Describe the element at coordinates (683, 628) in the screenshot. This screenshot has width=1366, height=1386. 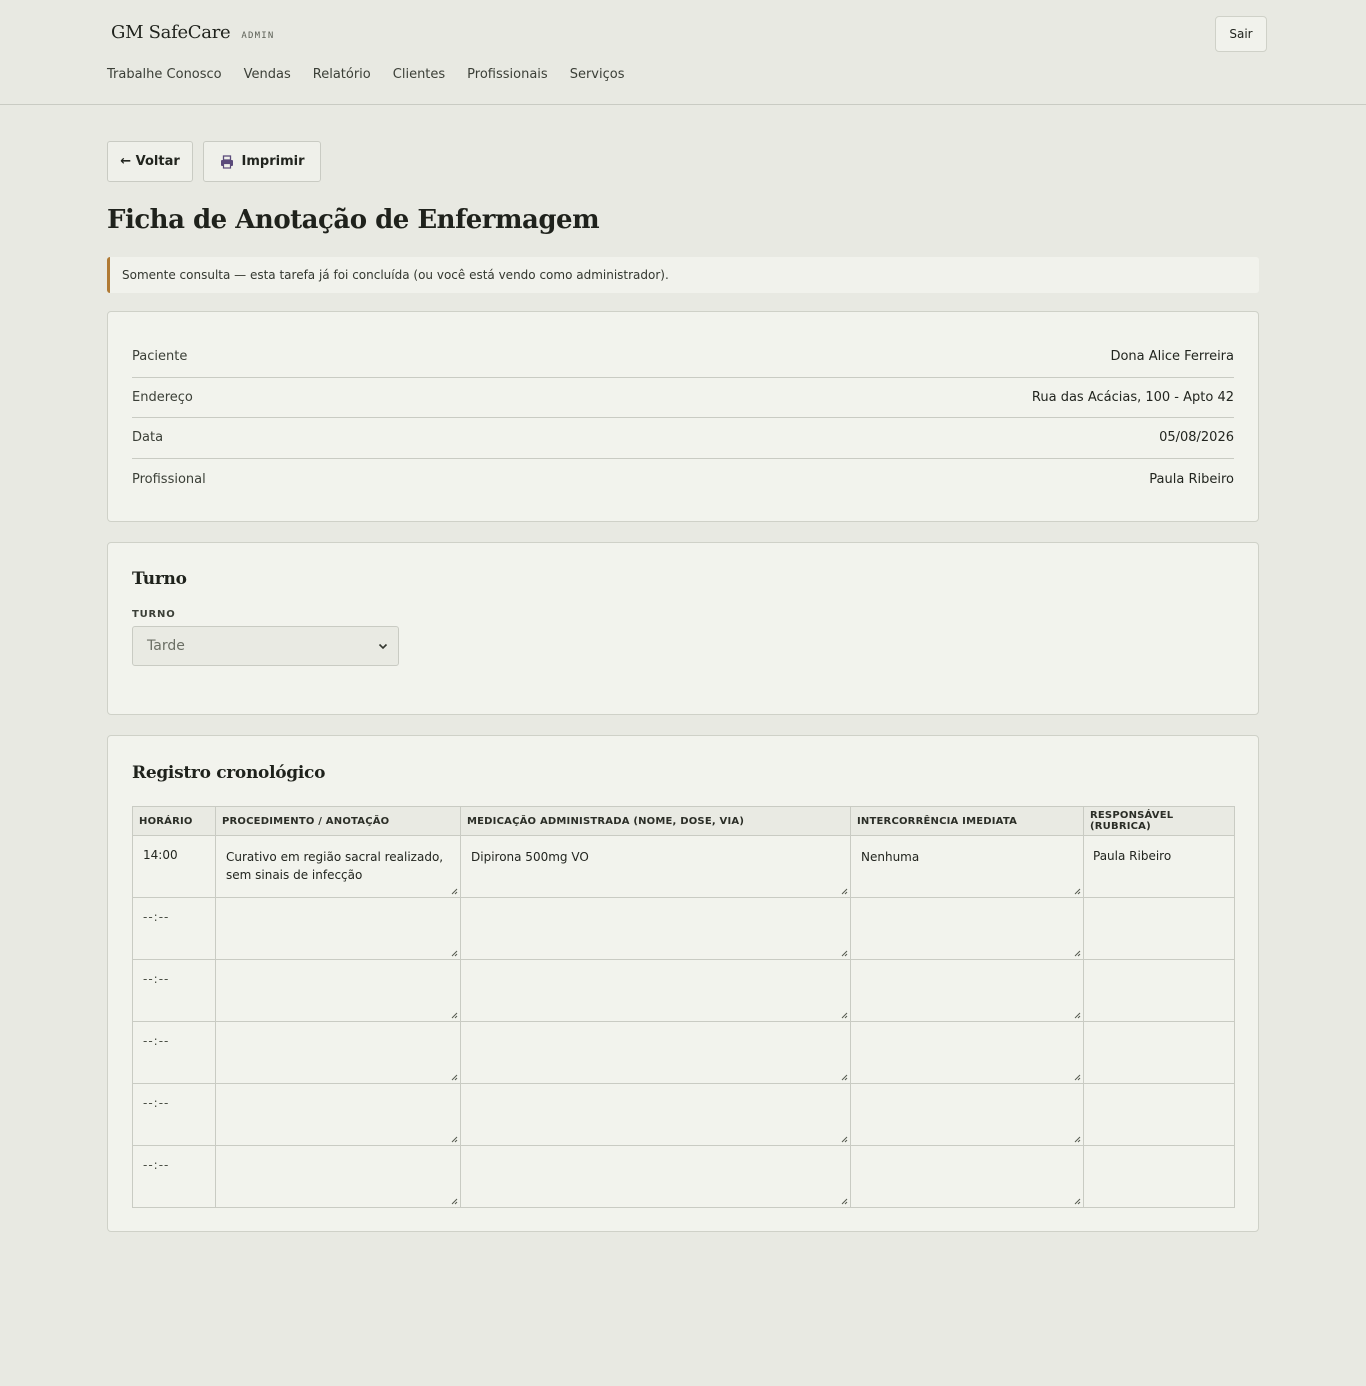
I see `shift-card: Turno TURNO Tarde` at that location.